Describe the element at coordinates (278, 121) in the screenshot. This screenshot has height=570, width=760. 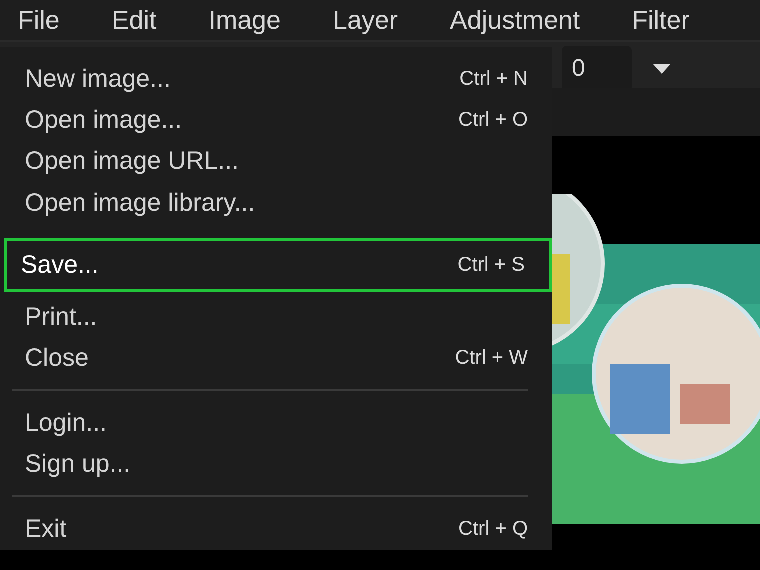
I see `menu-item: Open image... Ctrl + O` at that location.